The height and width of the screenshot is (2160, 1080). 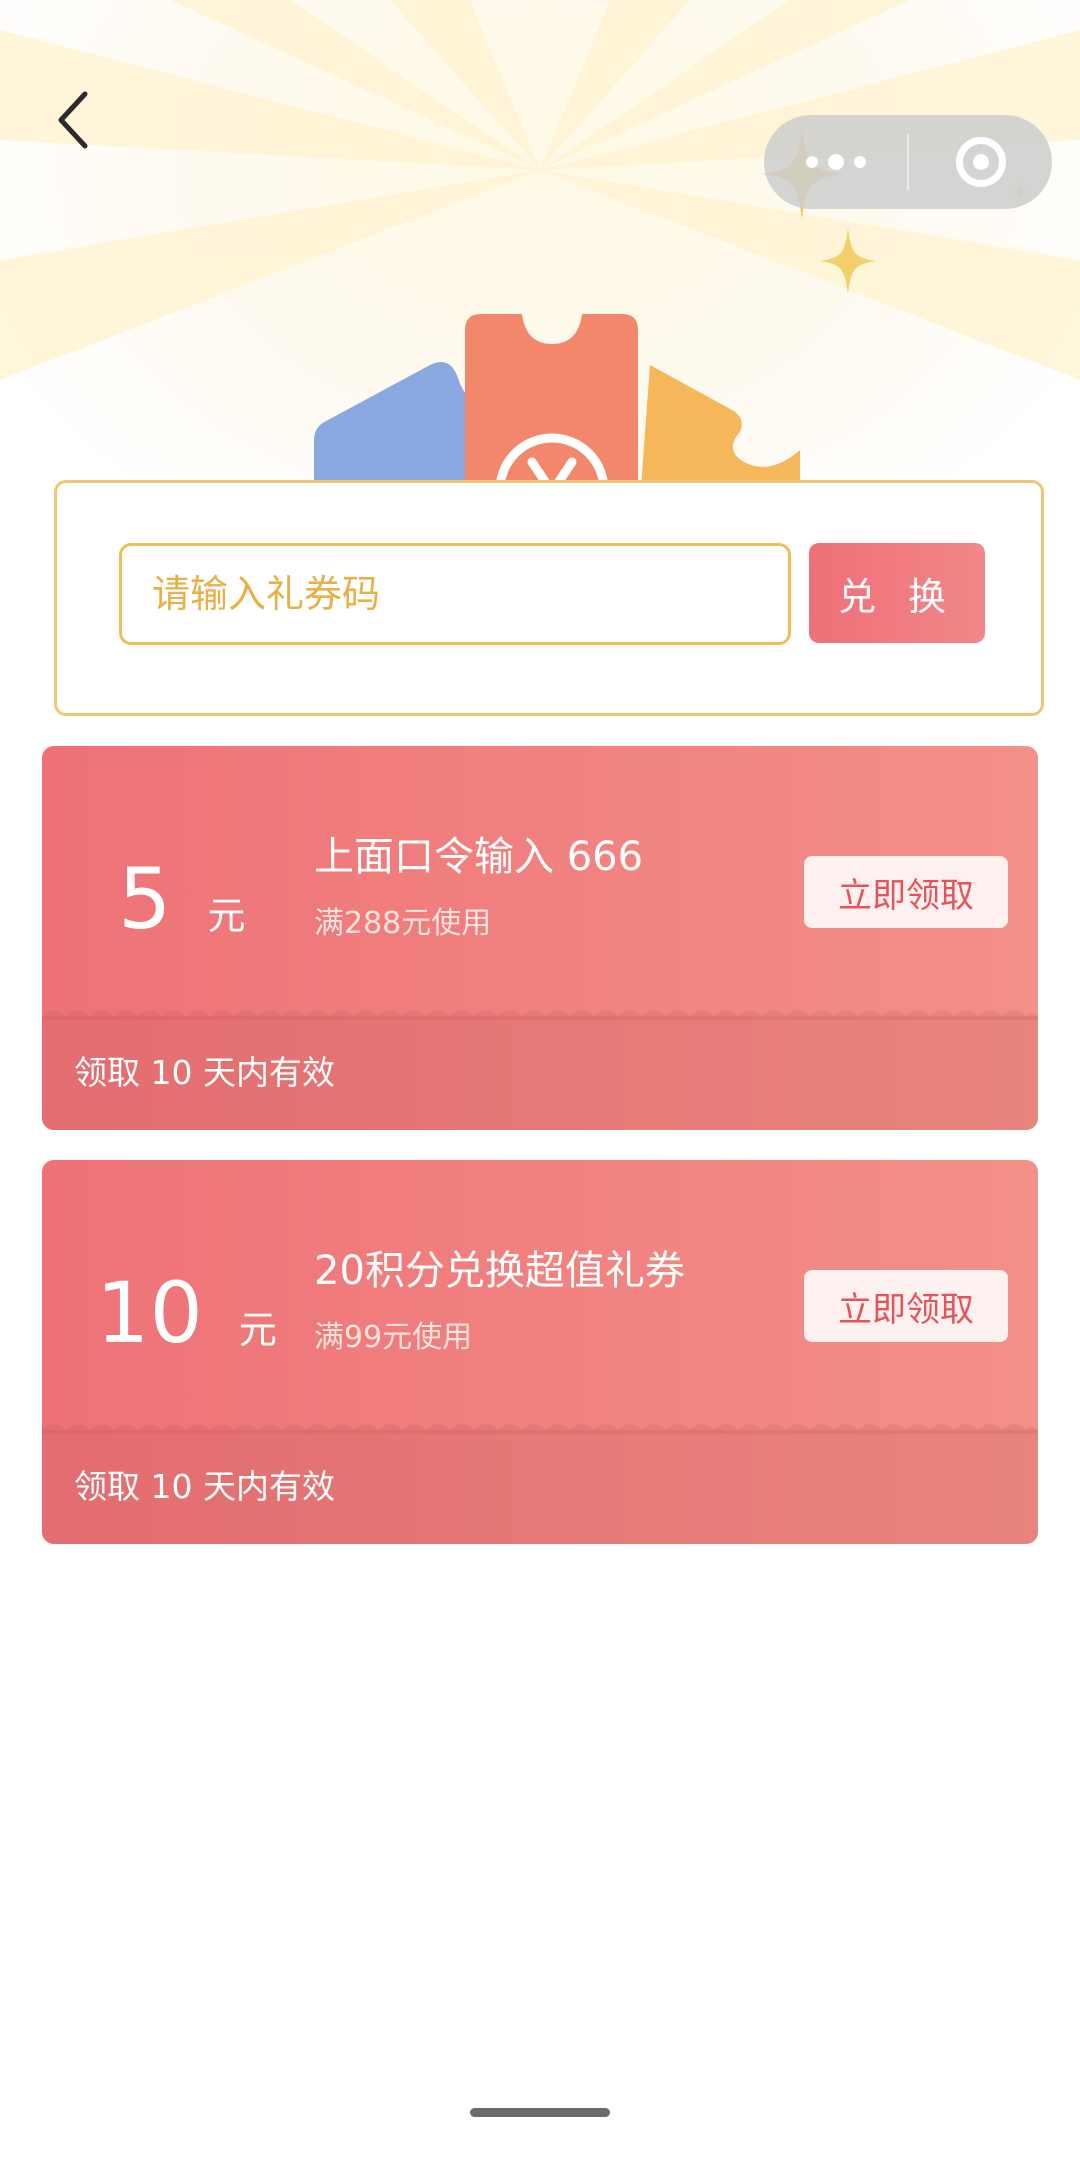 What do you see at coordinates (848, 261) in the screenshot?
I see `sparkle-icon` at bounding box center [848, 261].